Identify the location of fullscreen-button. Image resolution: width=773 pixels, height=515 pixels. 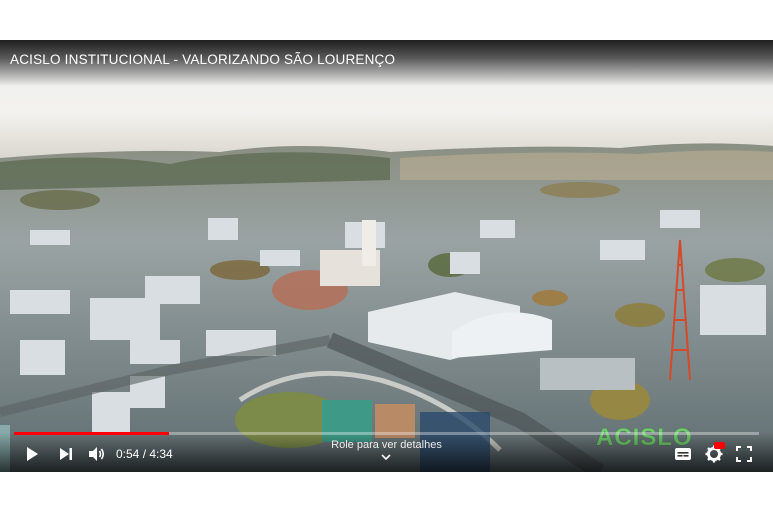
(744, 454).